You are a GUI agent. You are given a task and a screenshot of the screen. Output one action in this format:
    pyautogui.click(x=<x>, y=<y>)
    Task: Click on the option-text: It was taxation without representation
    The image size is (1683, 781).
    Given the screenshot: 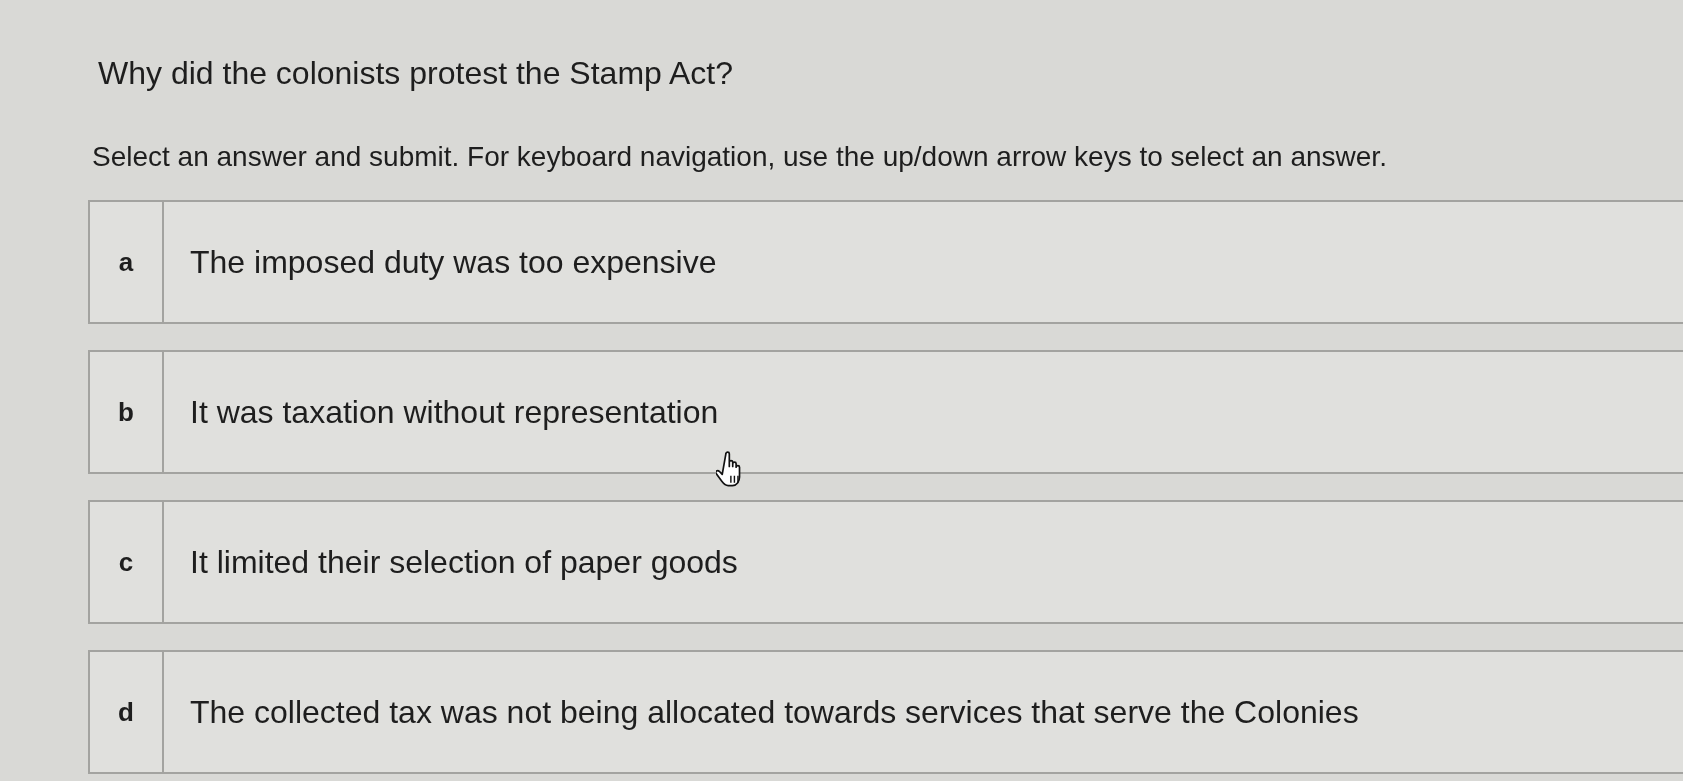 What is the action you would take?
    pyautogui.click(x=454, y=412)
    